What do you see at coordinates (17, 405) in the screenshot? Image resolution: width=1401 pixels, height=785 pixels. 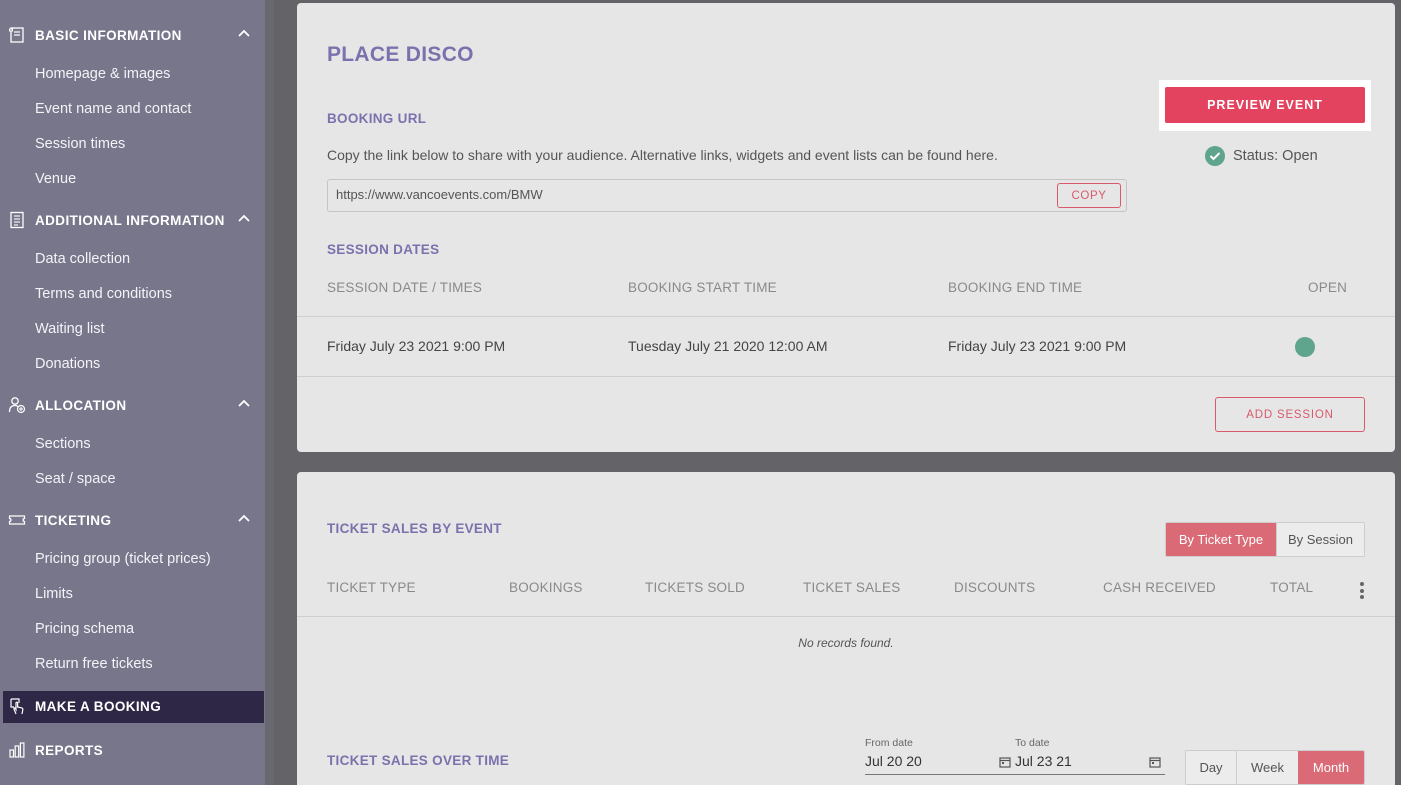 I see `user-add-icon` at bounding box center [17, 405].